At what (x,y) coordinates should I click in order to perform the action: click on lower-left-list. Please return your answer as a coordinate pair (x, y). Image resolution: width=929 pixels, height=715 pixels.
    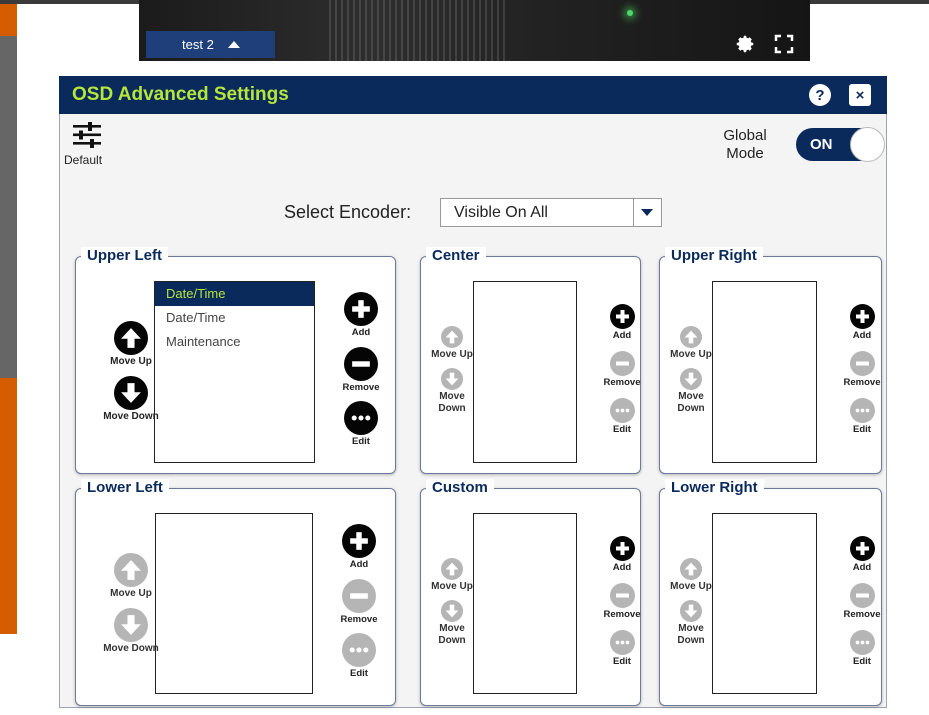
    Looking at the image, I should click on (234, 603).